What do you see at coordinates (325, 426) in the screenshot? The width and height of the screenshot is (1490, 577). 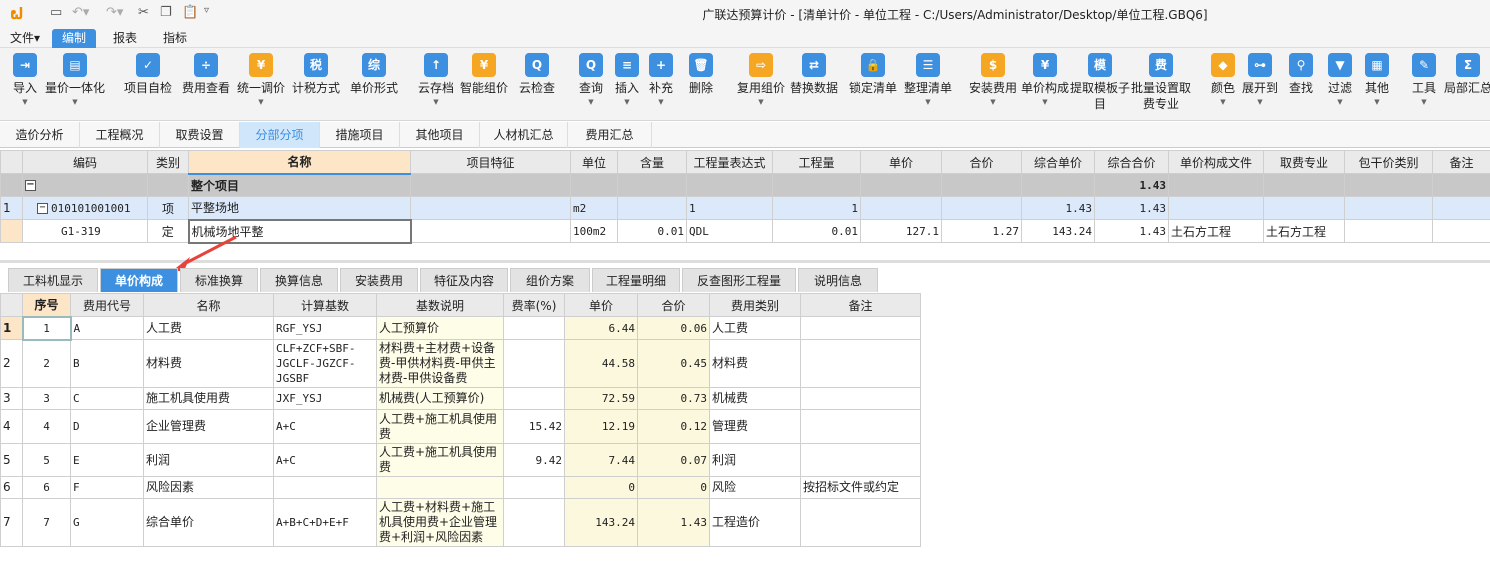 I see `base-cell: A+C` at bounding box center [325, 426].